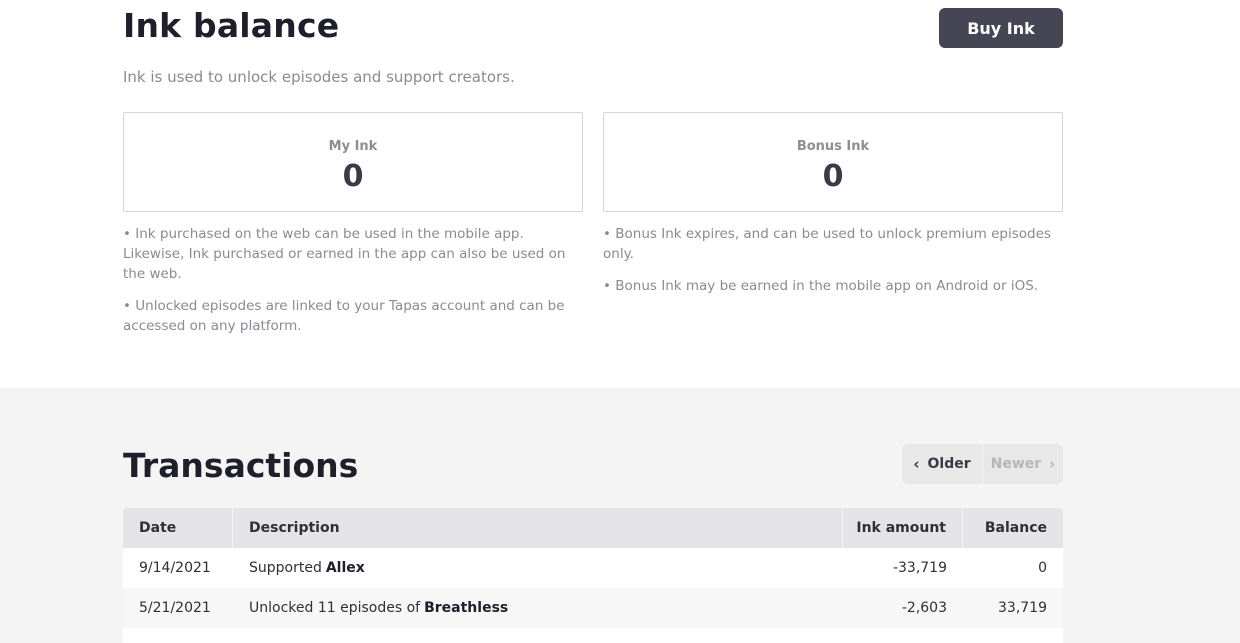 Image resolution: width=1240 pixels, height=643 pixels. I want to click on newer-button: Newer ›, so click(1023, 464).